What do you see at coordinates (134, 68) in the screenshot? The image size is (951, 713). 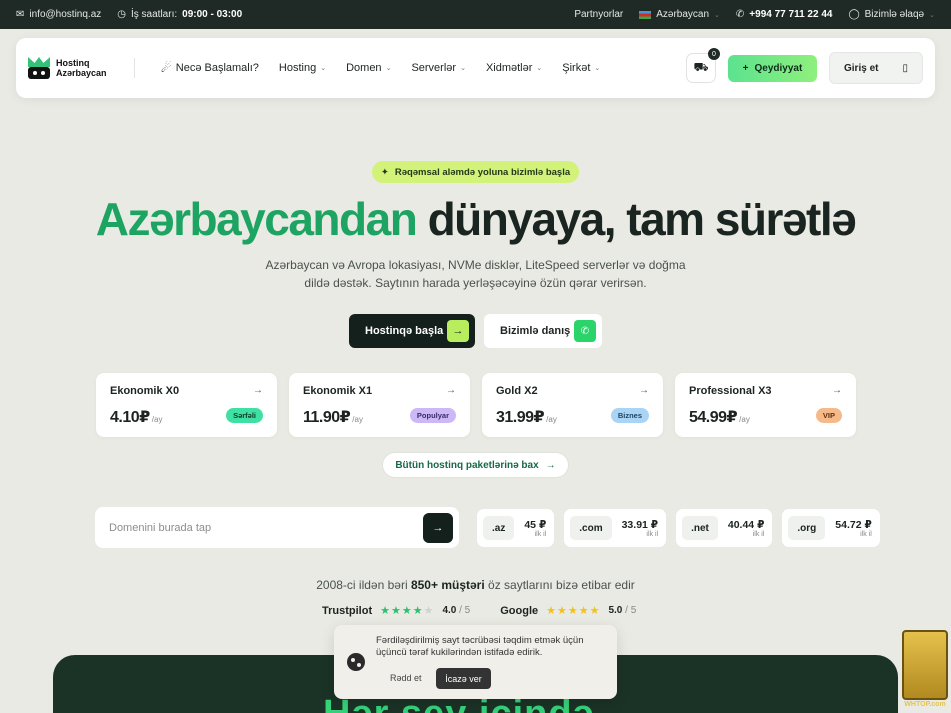 I see `nav-divider` at bounding box center [134, 68].